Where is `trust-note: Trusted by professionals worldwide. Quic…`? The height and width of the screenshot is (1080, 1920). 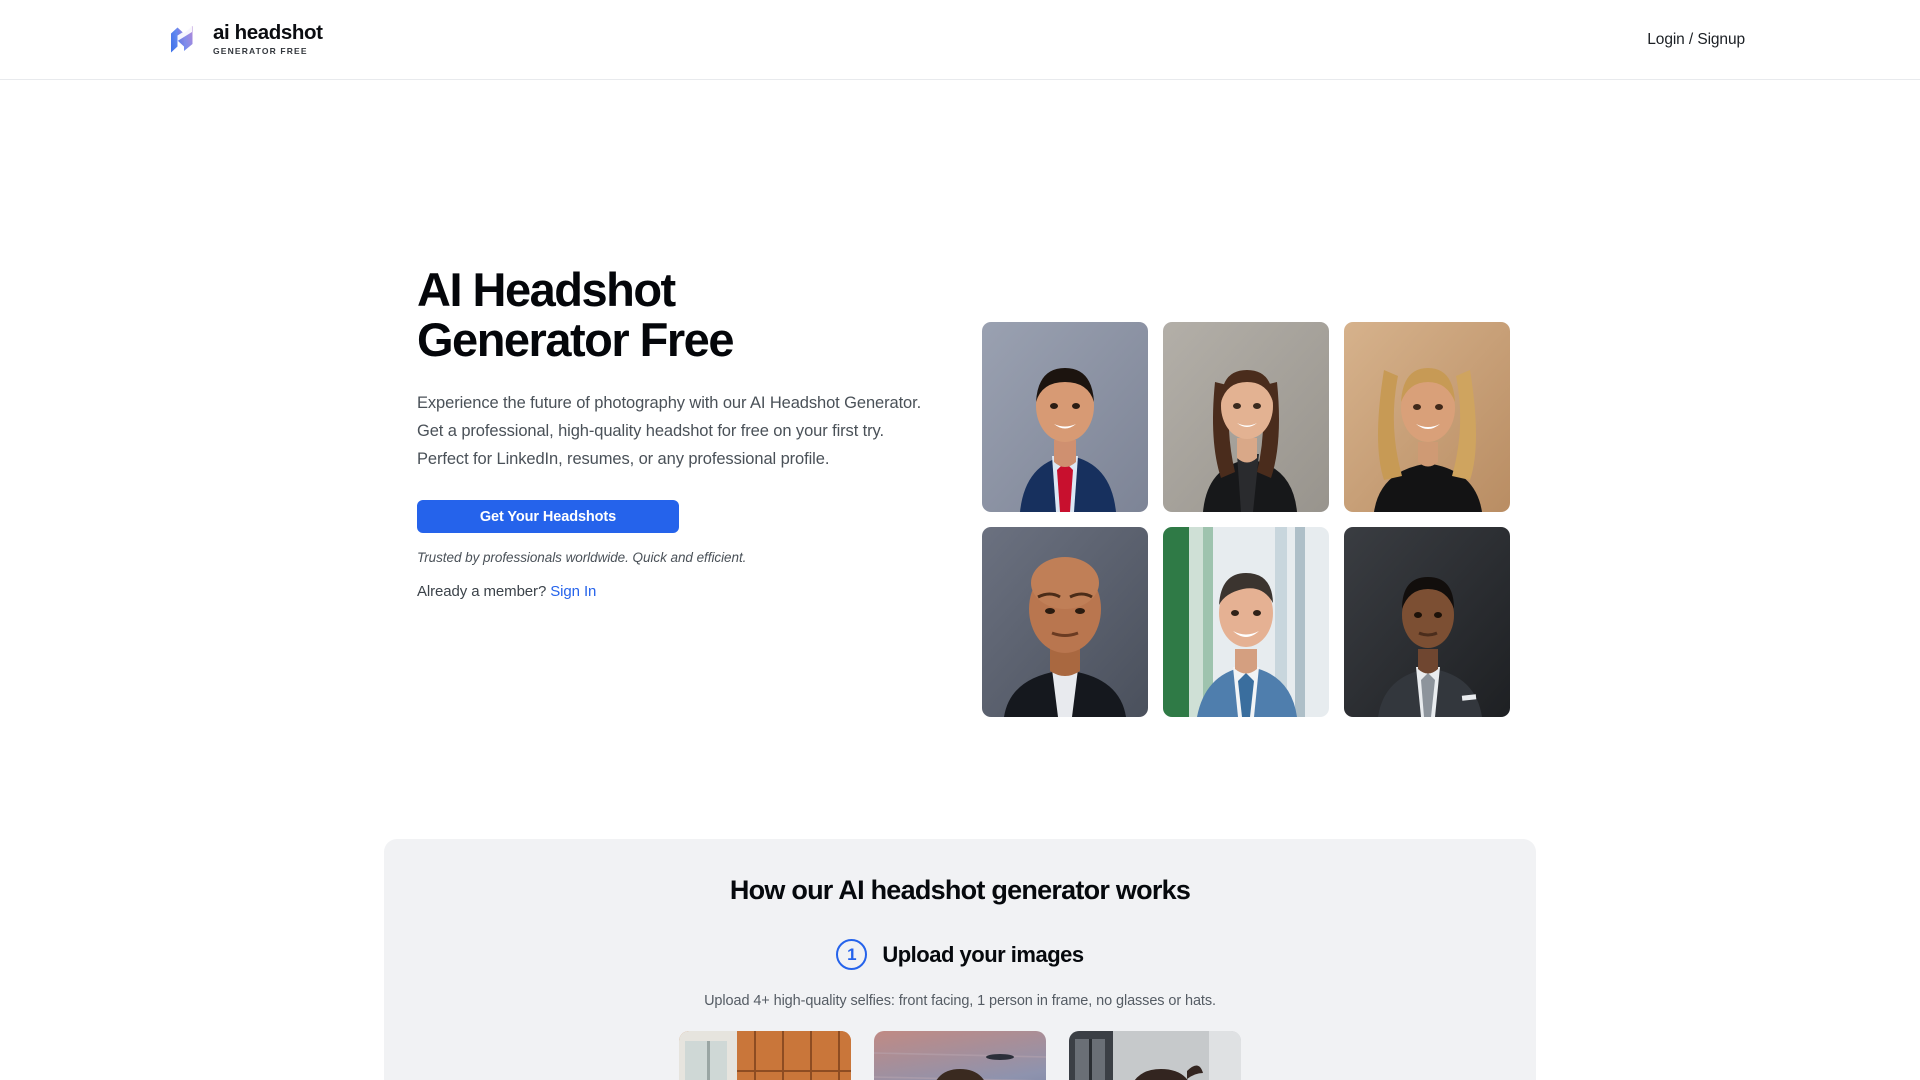 trust-note: Trusted by professionals worldwide. Quic… is located at coordinates (582, 558).